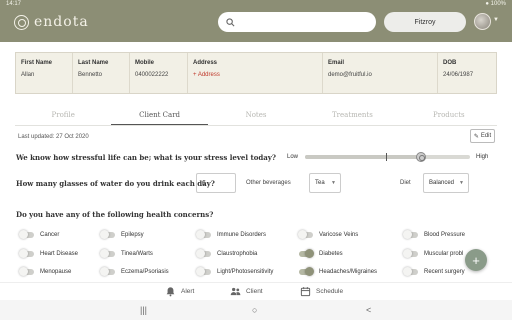  I want to click on concern-label: Menopause, so click(56, 272).